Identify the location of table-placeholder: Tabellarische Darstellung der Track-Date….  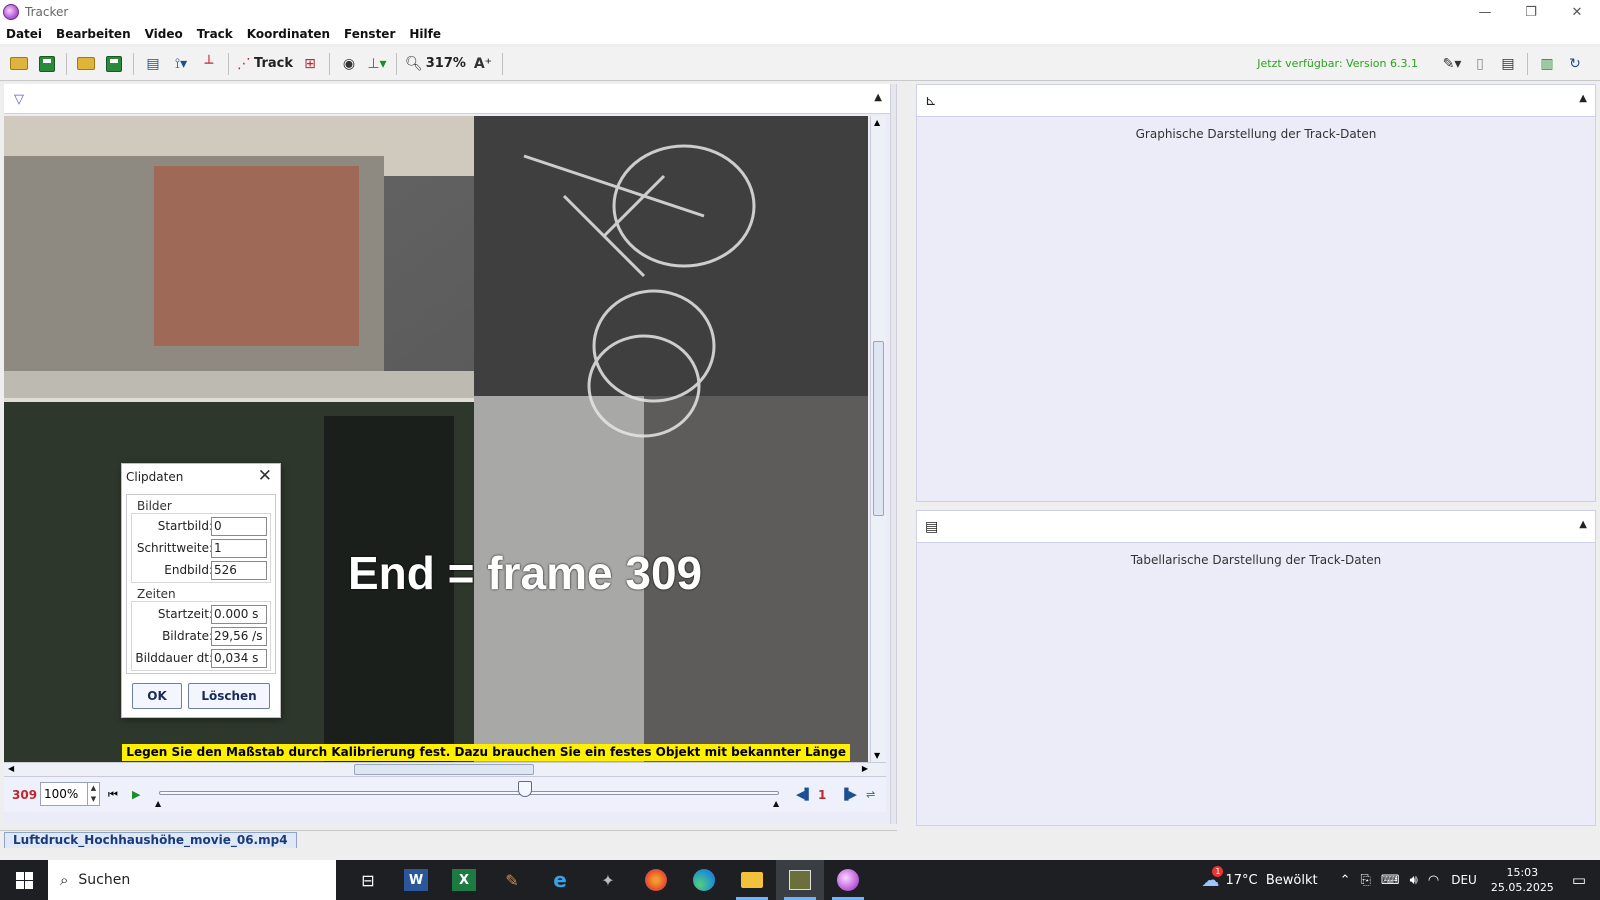
(1256, 560).